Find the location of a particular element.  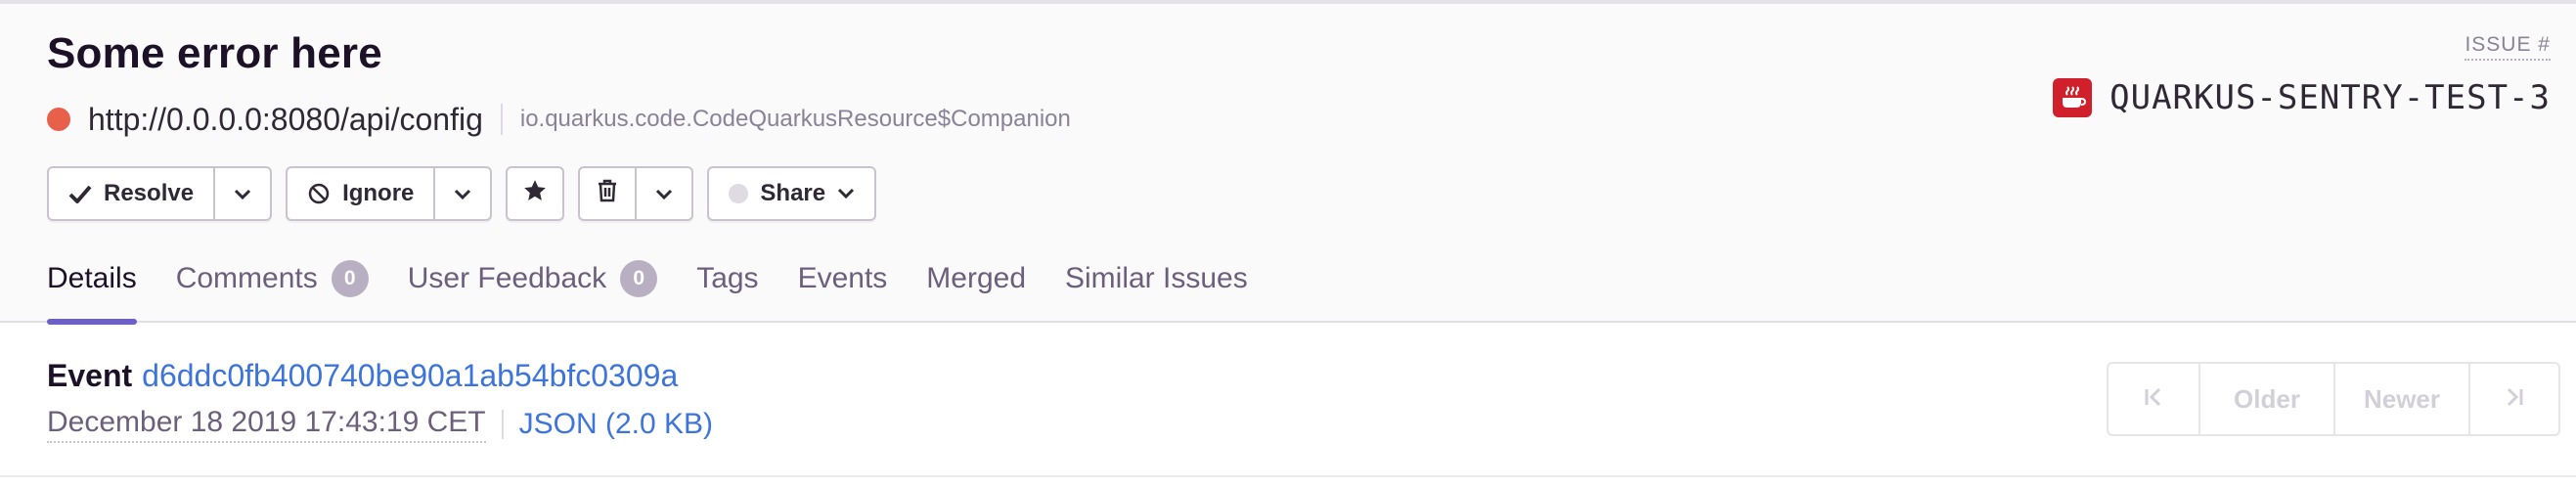

delete-group is located at coordinates (636, 193).